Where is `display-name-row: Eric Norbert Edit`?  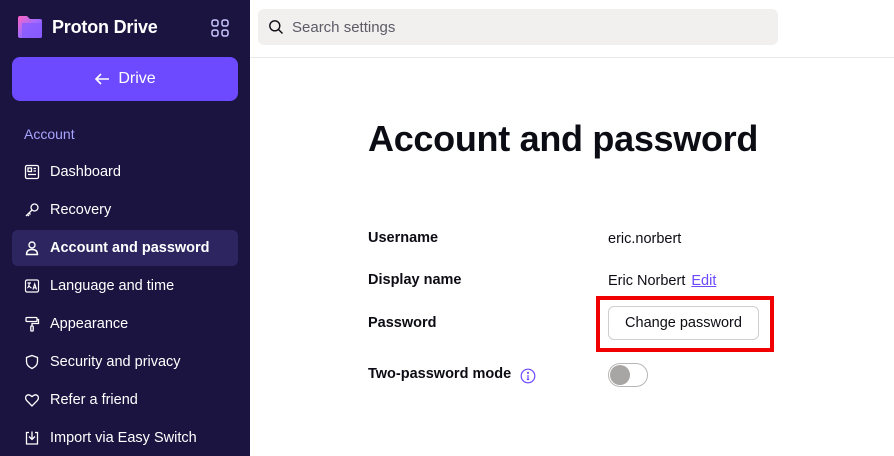
display-name-row: Eric Norbert Edit is located at coordinates (662, 281).